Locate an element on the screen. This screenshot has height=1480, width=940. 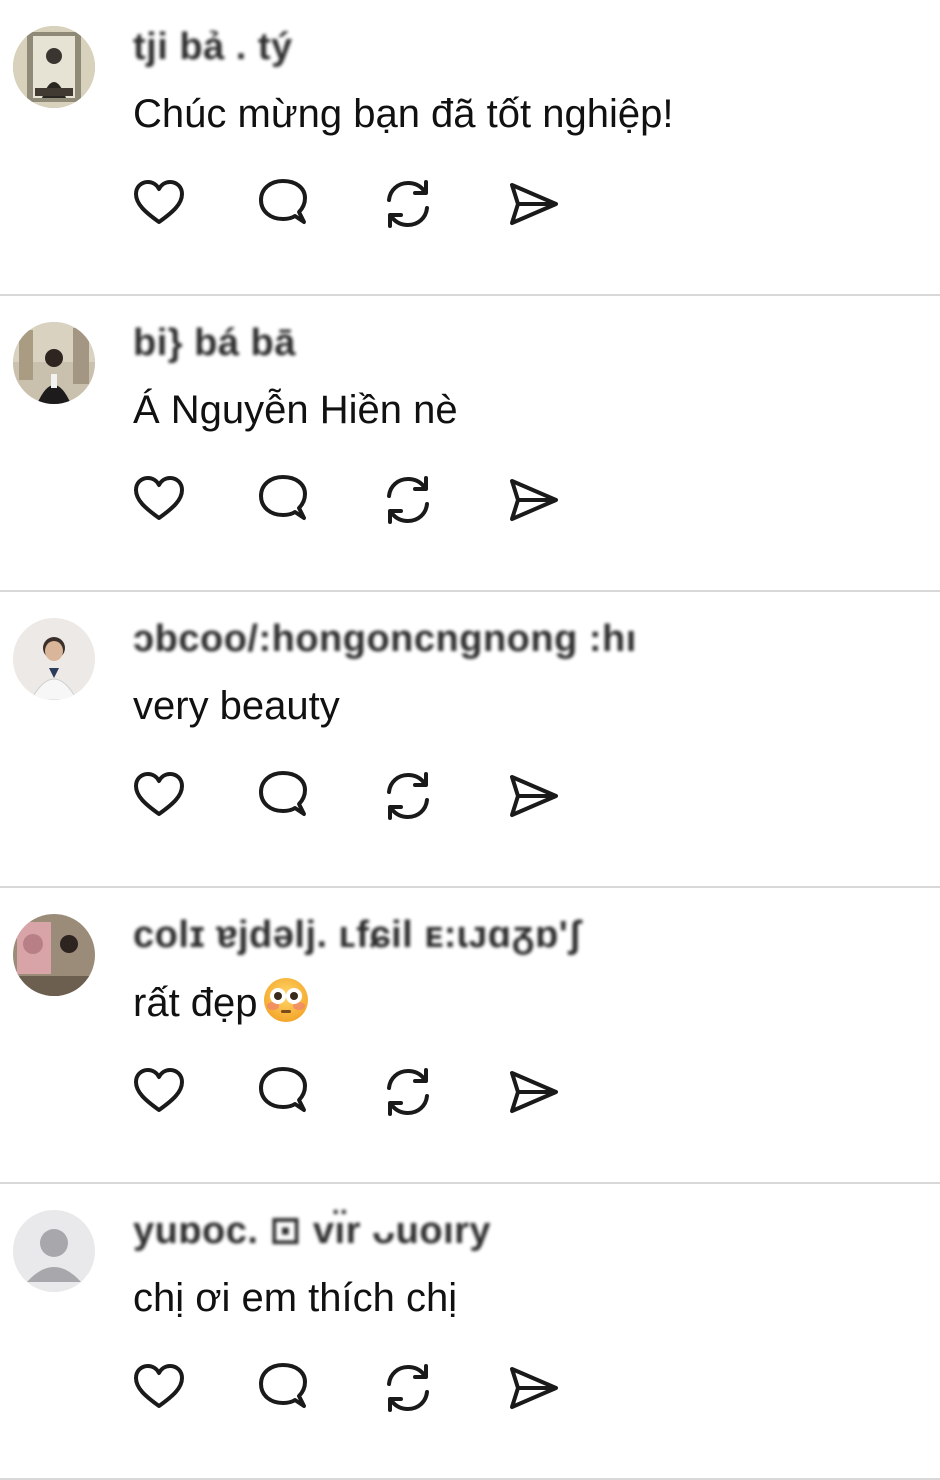
username: bi} bá bā is located at coordinates (214, 343).